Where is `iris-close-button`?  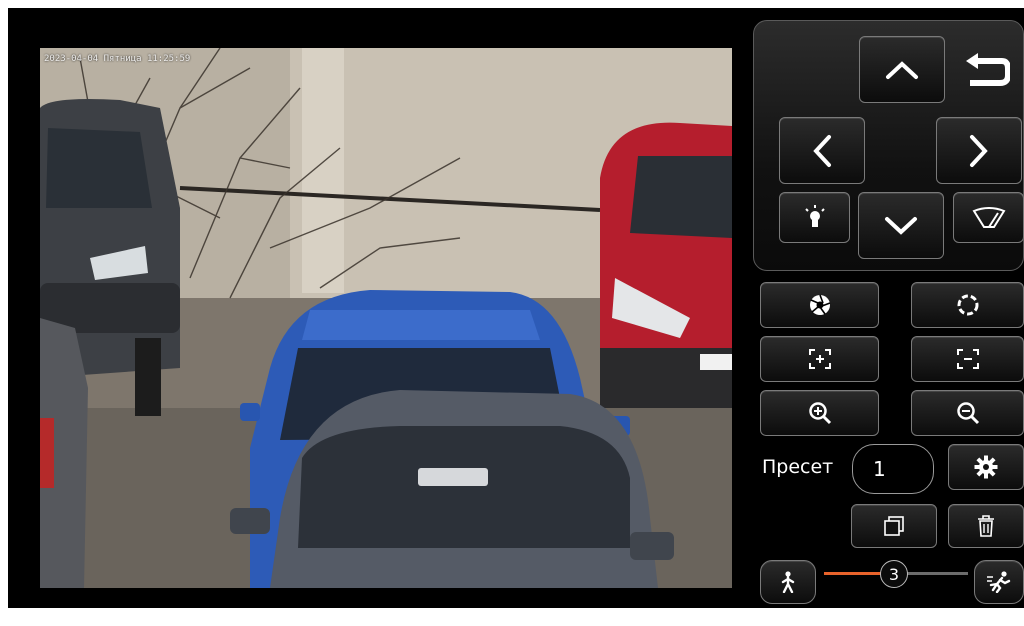 iris-close-button is located at coordinates (967, 305).